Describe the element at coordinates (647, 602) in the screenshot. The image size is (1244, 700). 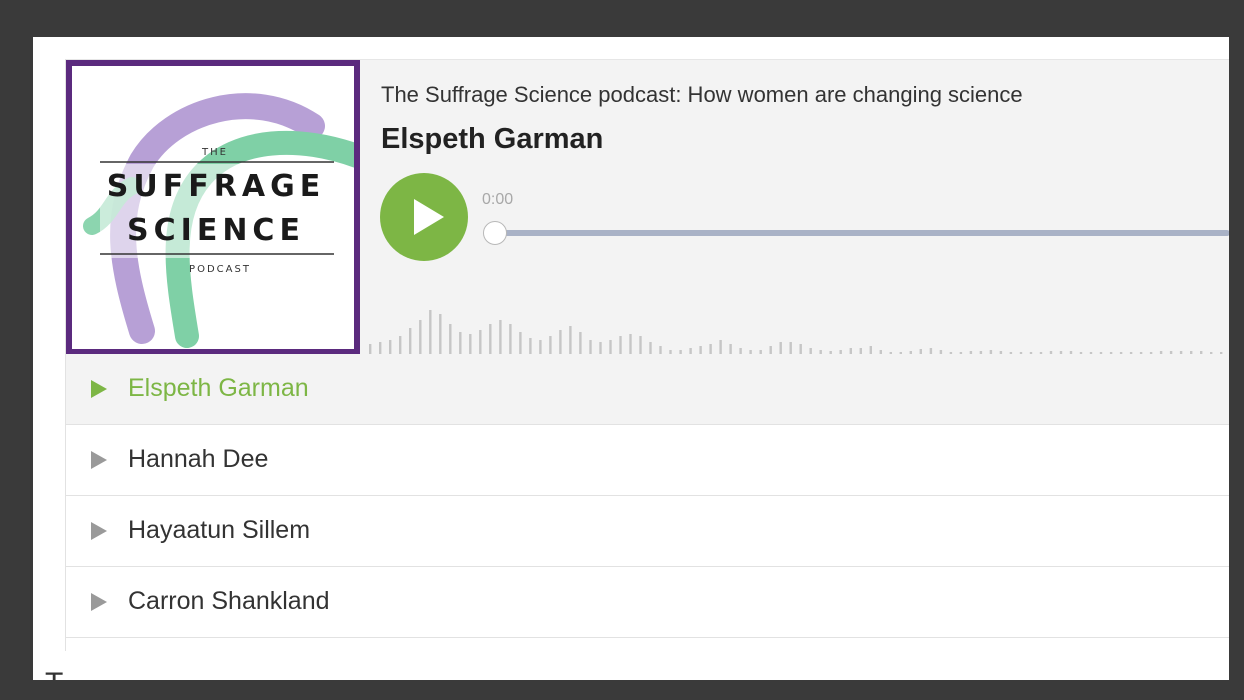
I see `episode-row-carron-shankland: Carron Shankland` at that location.